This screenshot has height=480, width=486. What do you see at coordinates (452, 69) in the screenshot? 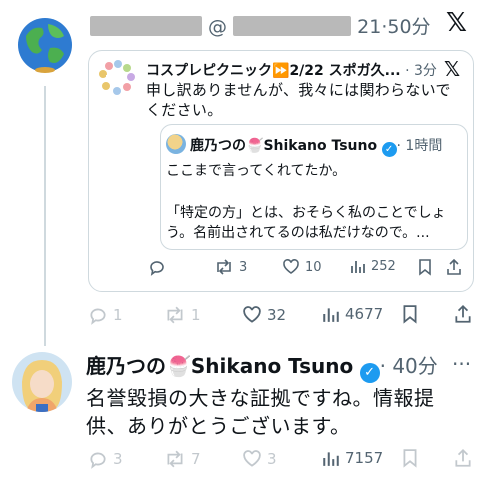
I see `quoted-x-logo-icon: 𝕏` at bounding box center [452, 69].